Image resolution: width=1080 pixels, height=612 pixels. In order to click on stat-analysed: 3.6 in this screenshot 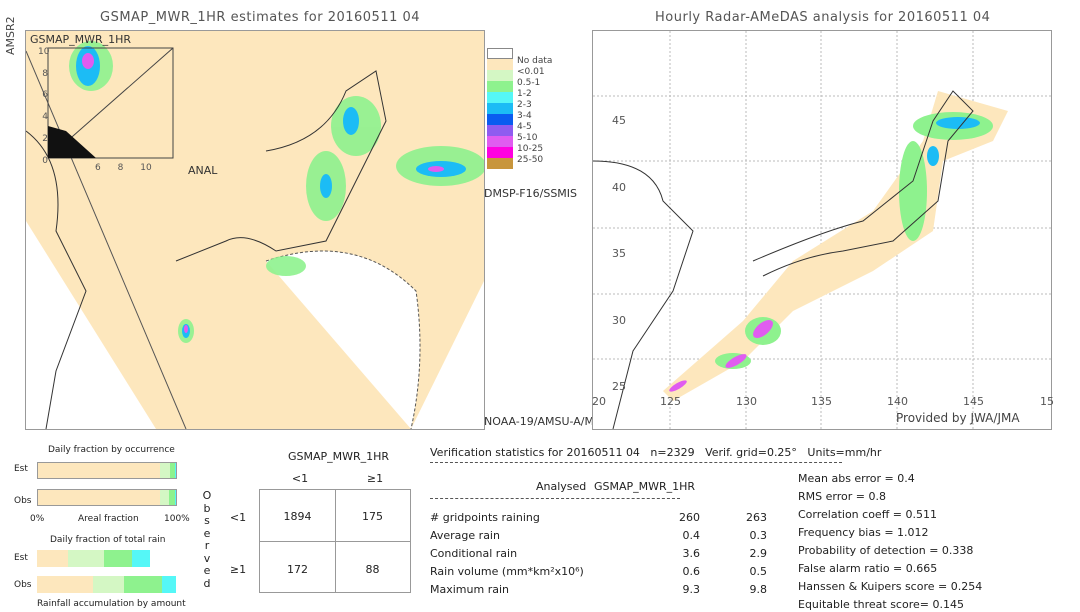, I will do `click(691, 553)`.